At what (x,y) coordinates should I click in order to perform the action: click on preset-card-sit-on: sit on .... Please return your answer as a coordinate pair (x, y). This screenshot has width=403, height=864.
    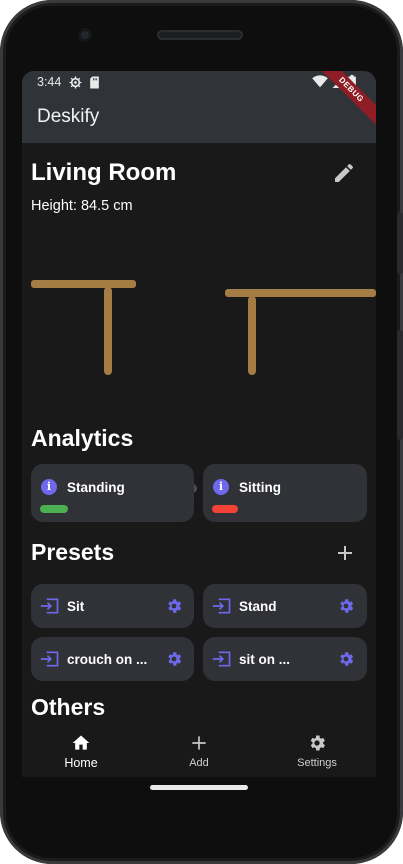
    Looking at the image, I should click on (285, 659).